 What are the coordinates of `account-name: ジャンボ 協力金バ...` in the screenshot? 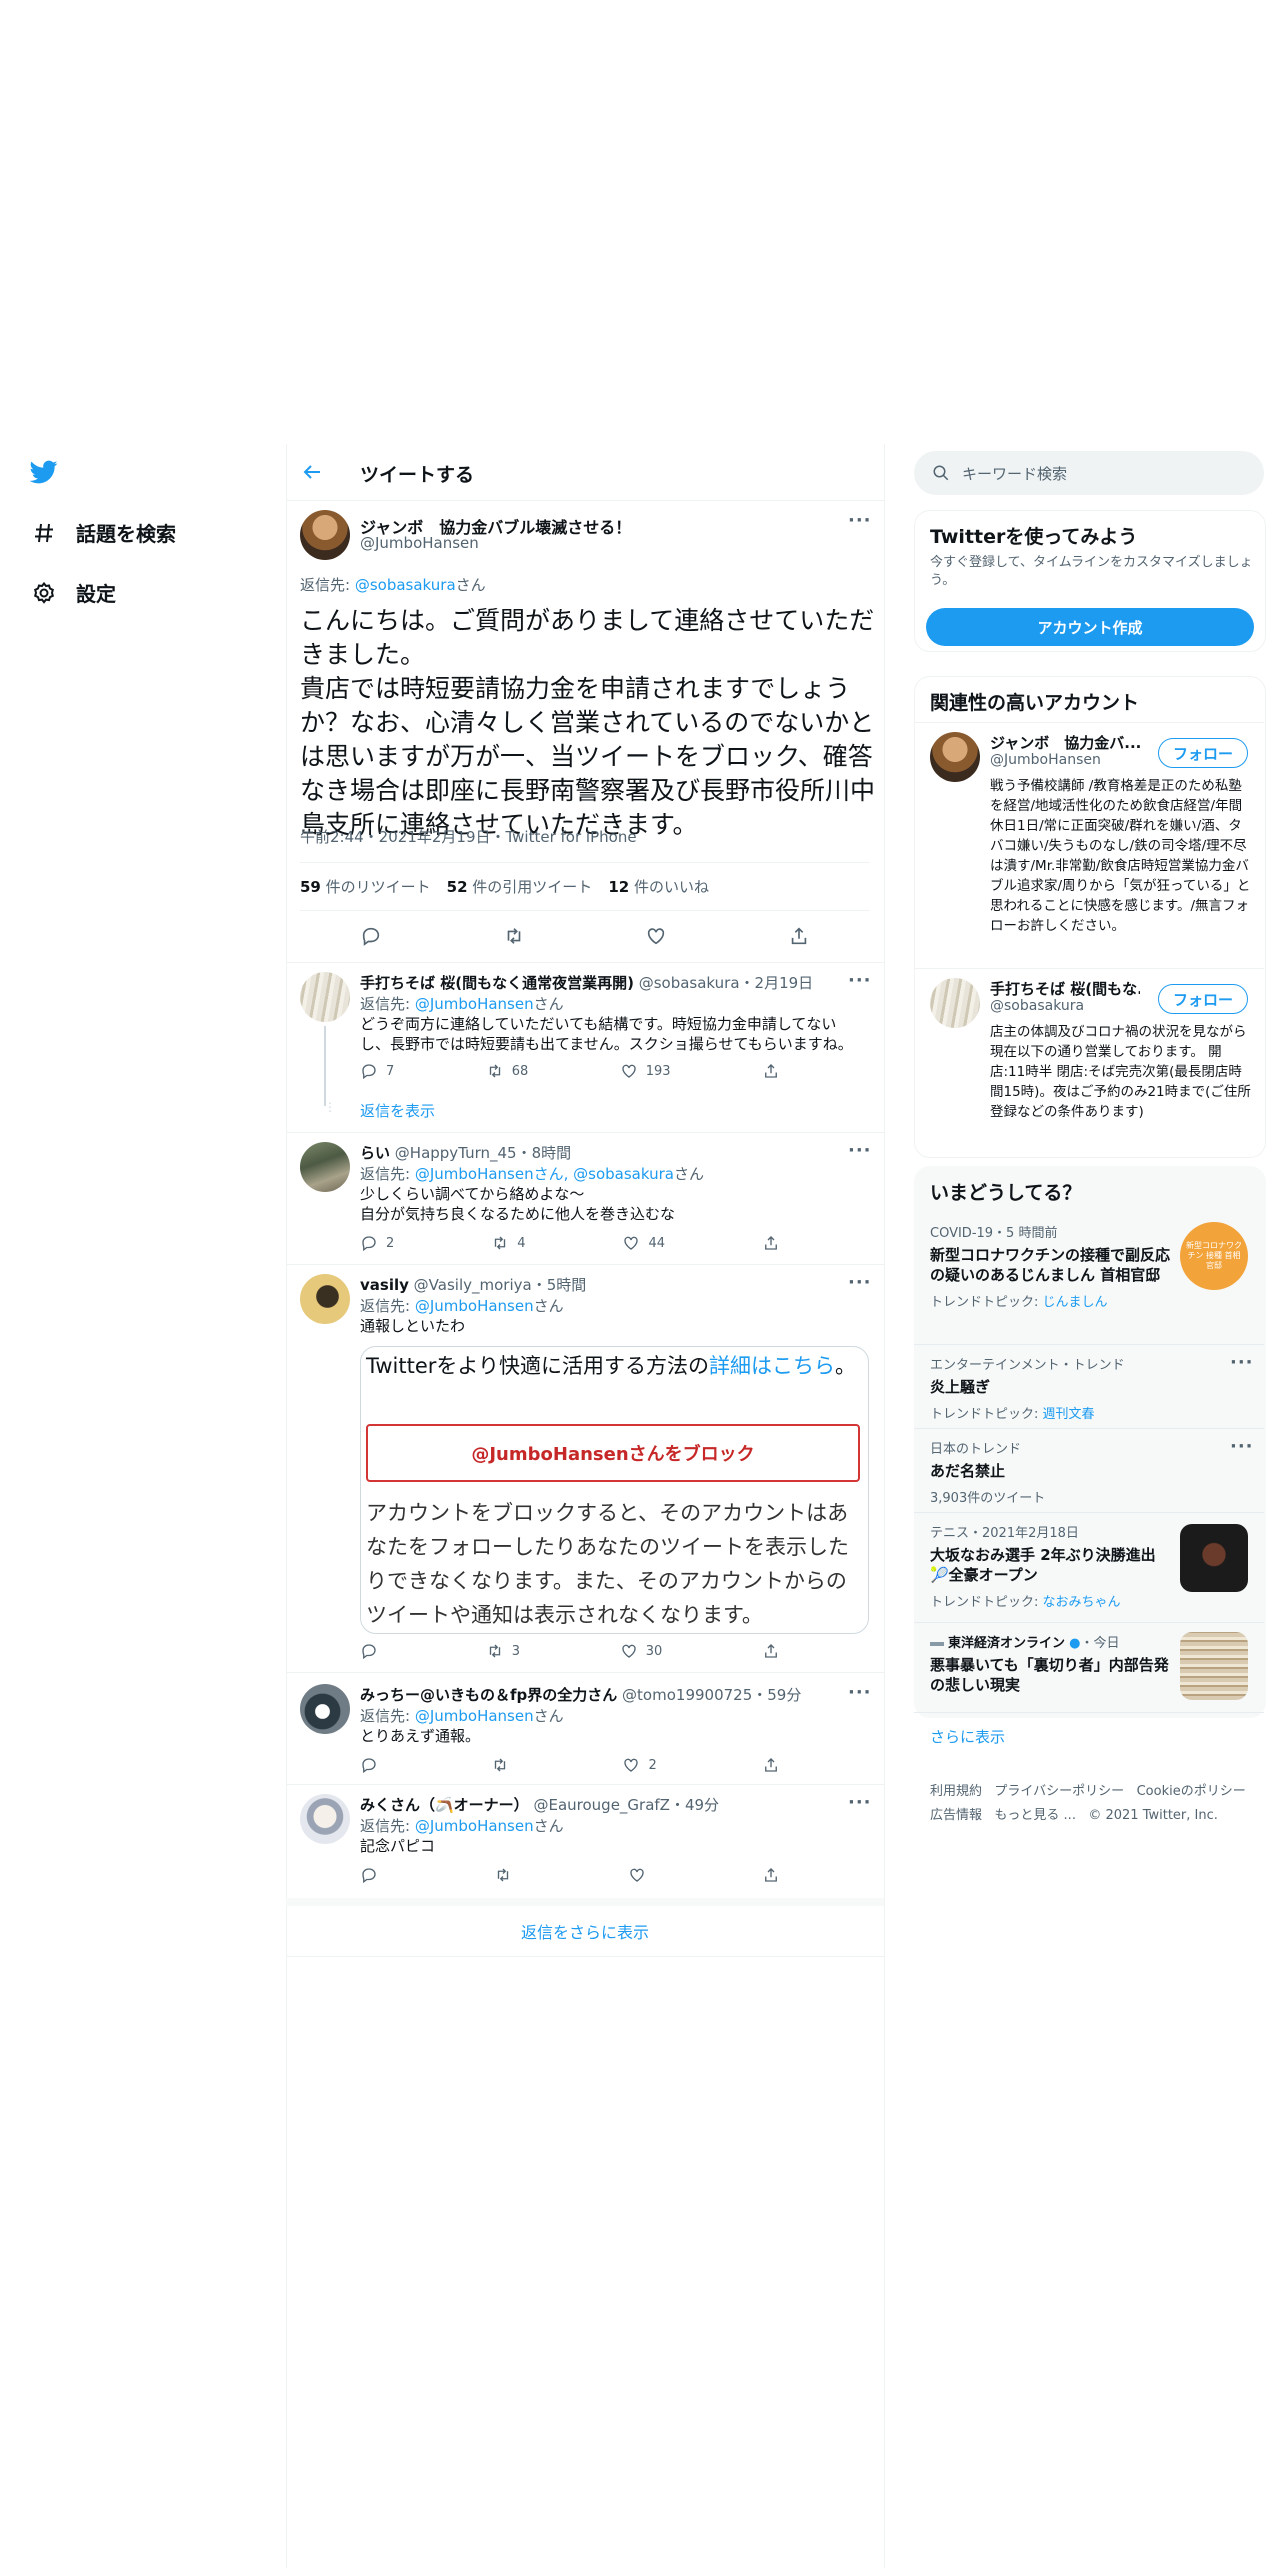 It's located at (1065, 742).